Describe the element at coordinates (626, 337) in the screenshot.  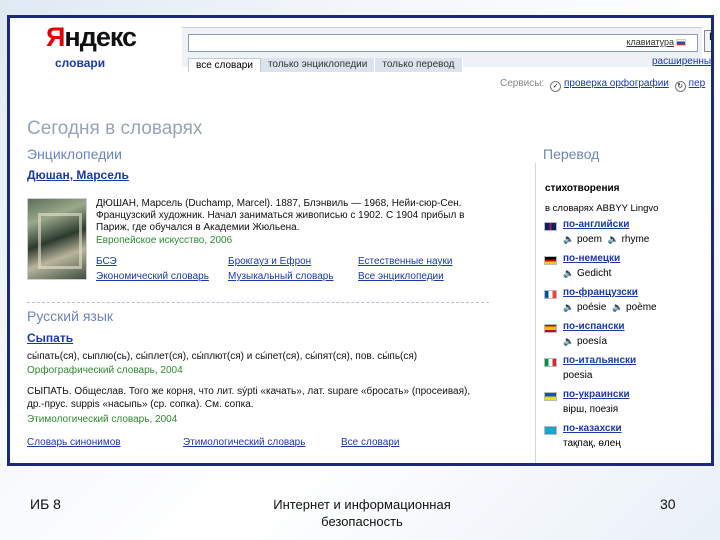
I see `lang-spanish: по-испански 🔈 poesía` at that location.